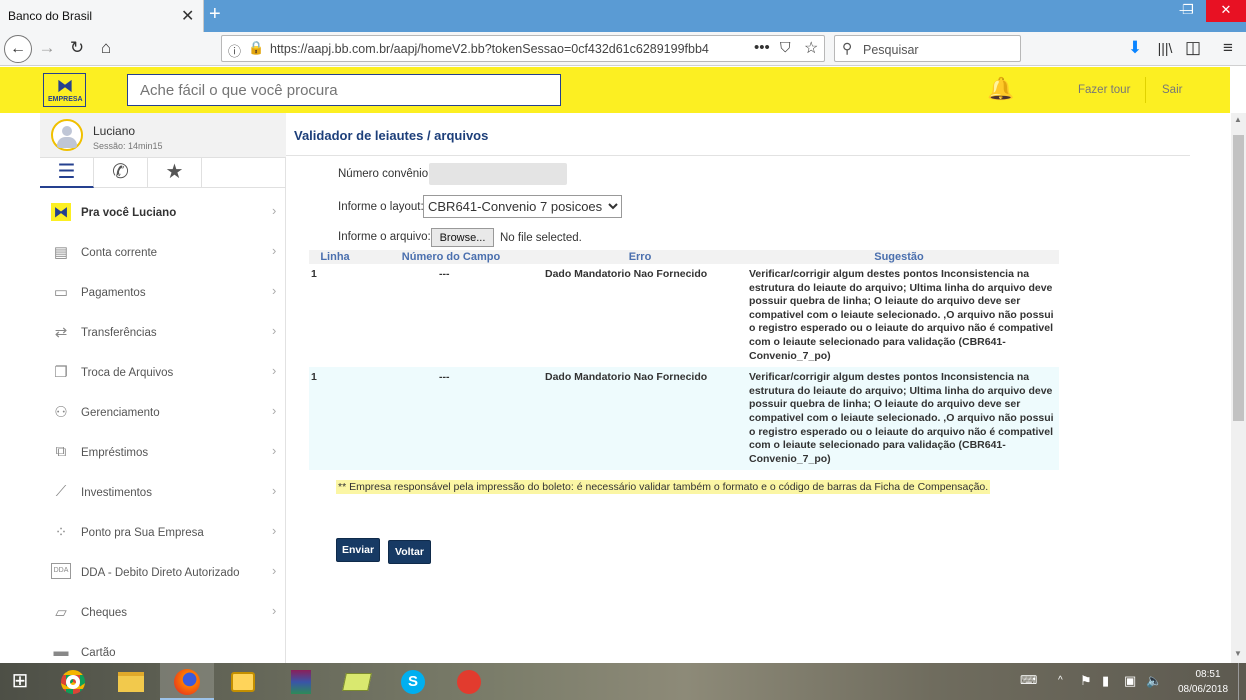 The width and height of the screenshot is (1246, 700). What do you see at coordinates (1172, 90) in the screenshot?
I see `logout-link: Sair` at bounding box center [1172, 90].